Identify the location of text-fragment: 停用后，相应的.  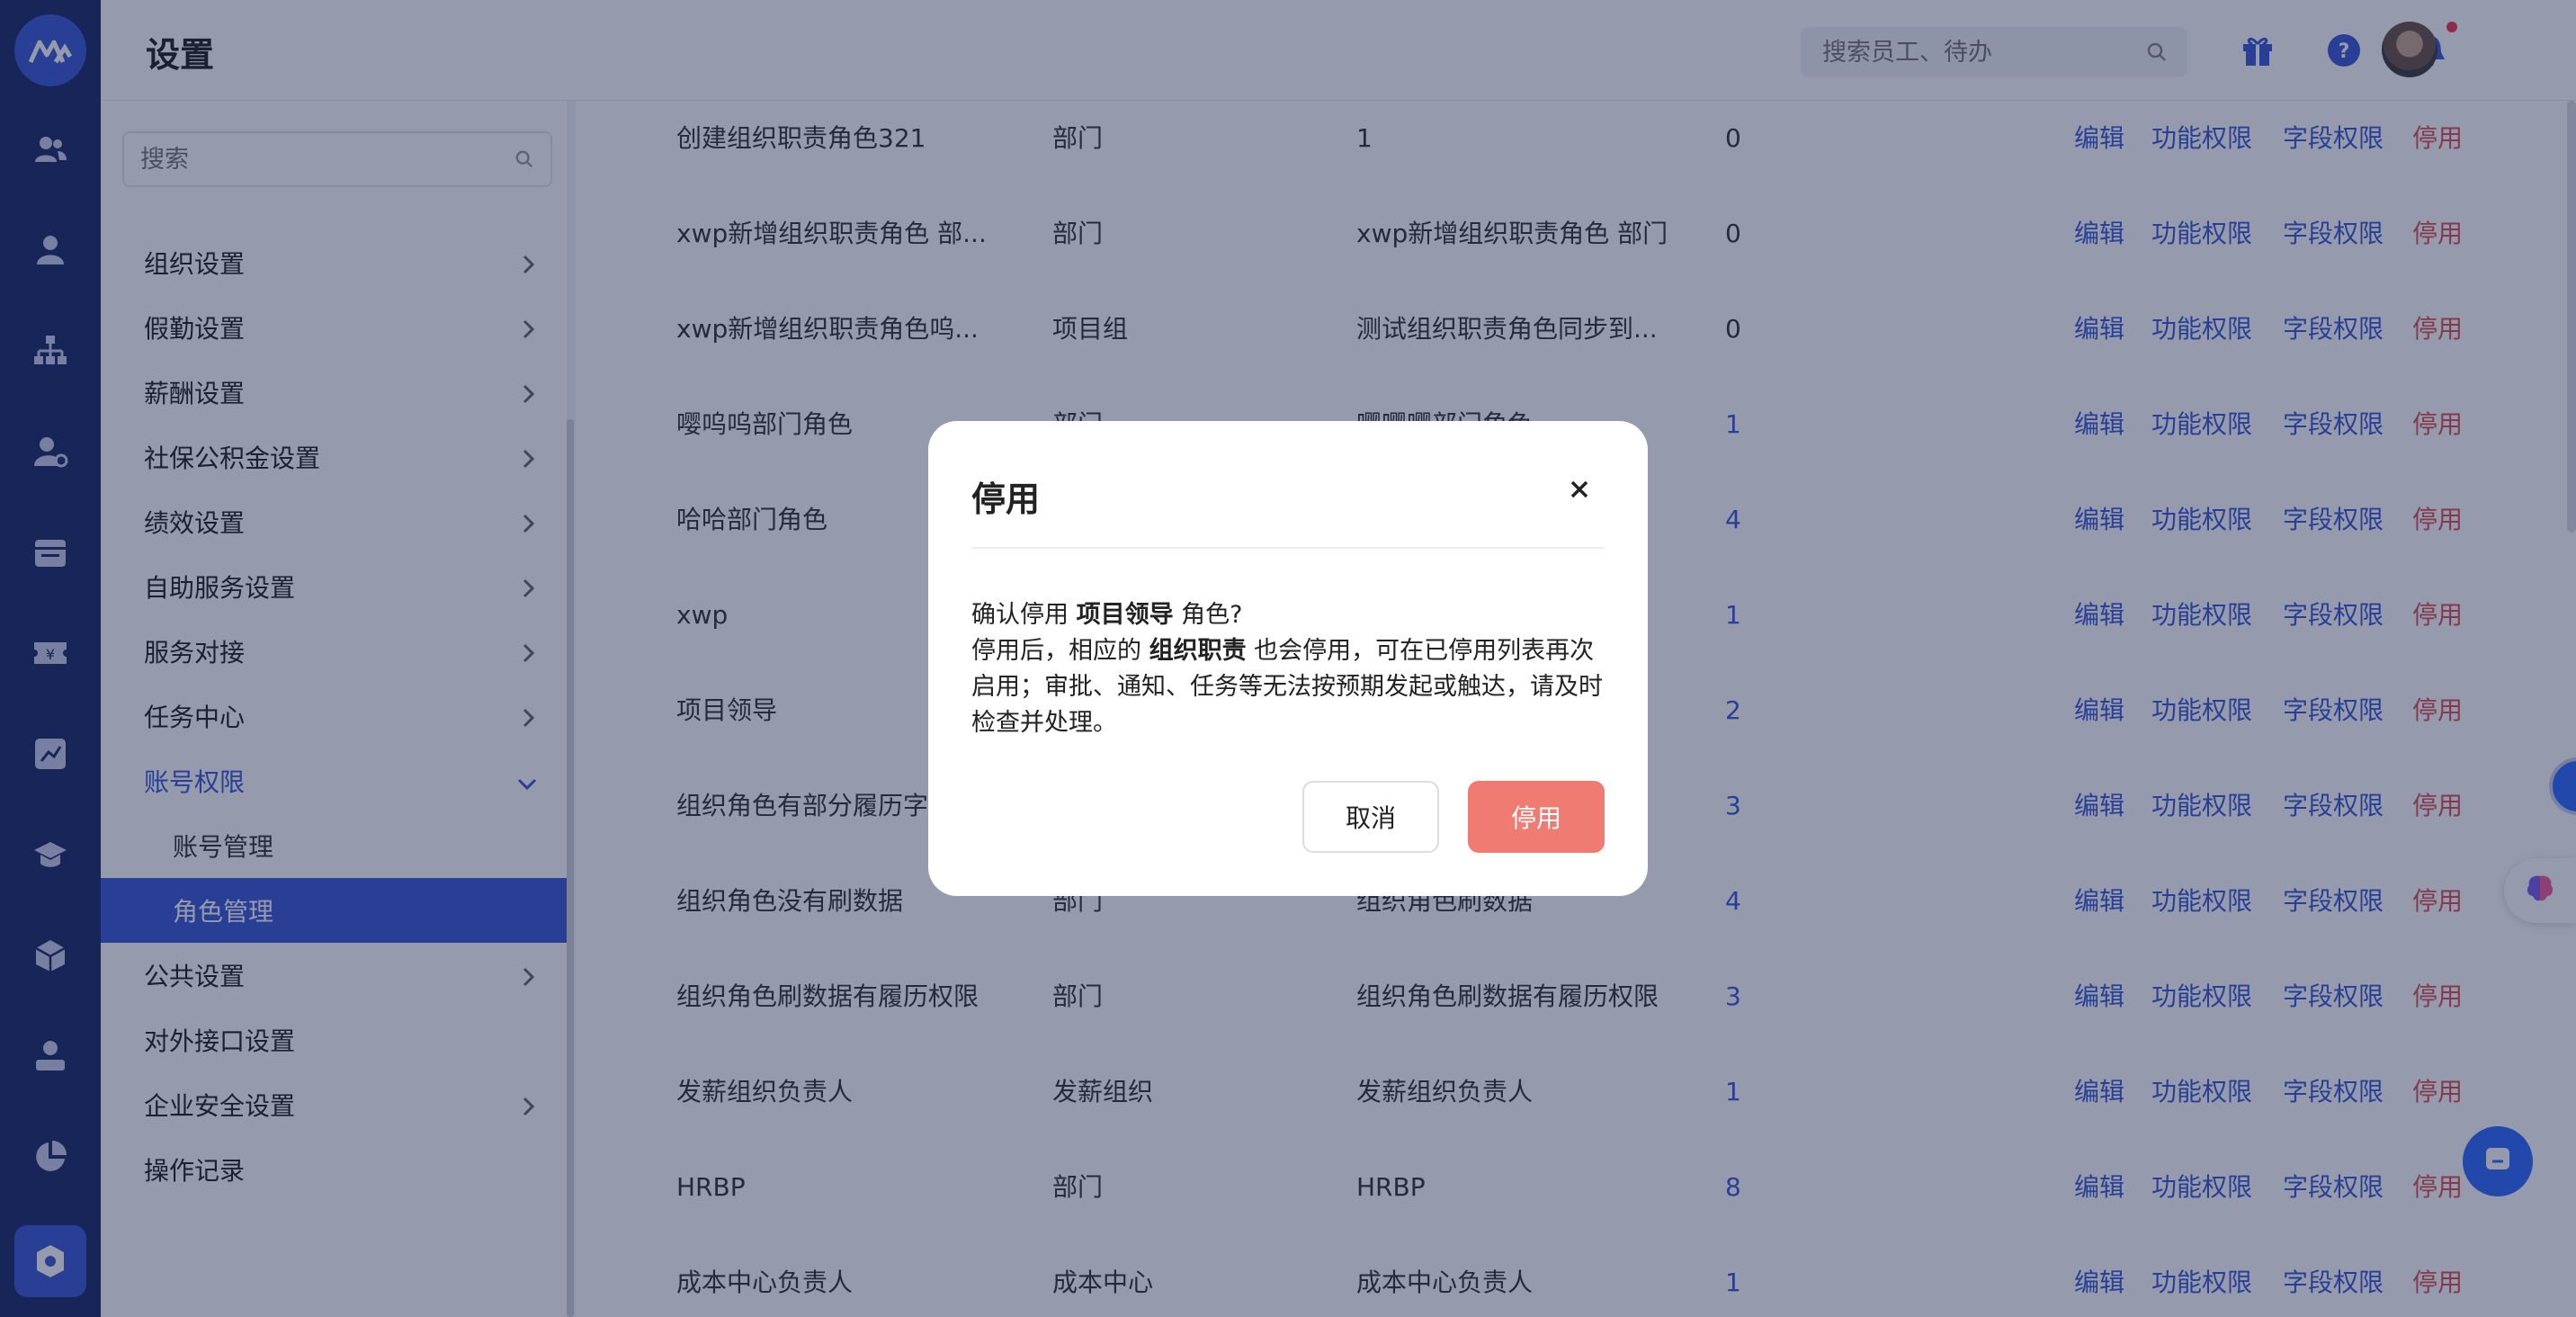
(1060, 651).